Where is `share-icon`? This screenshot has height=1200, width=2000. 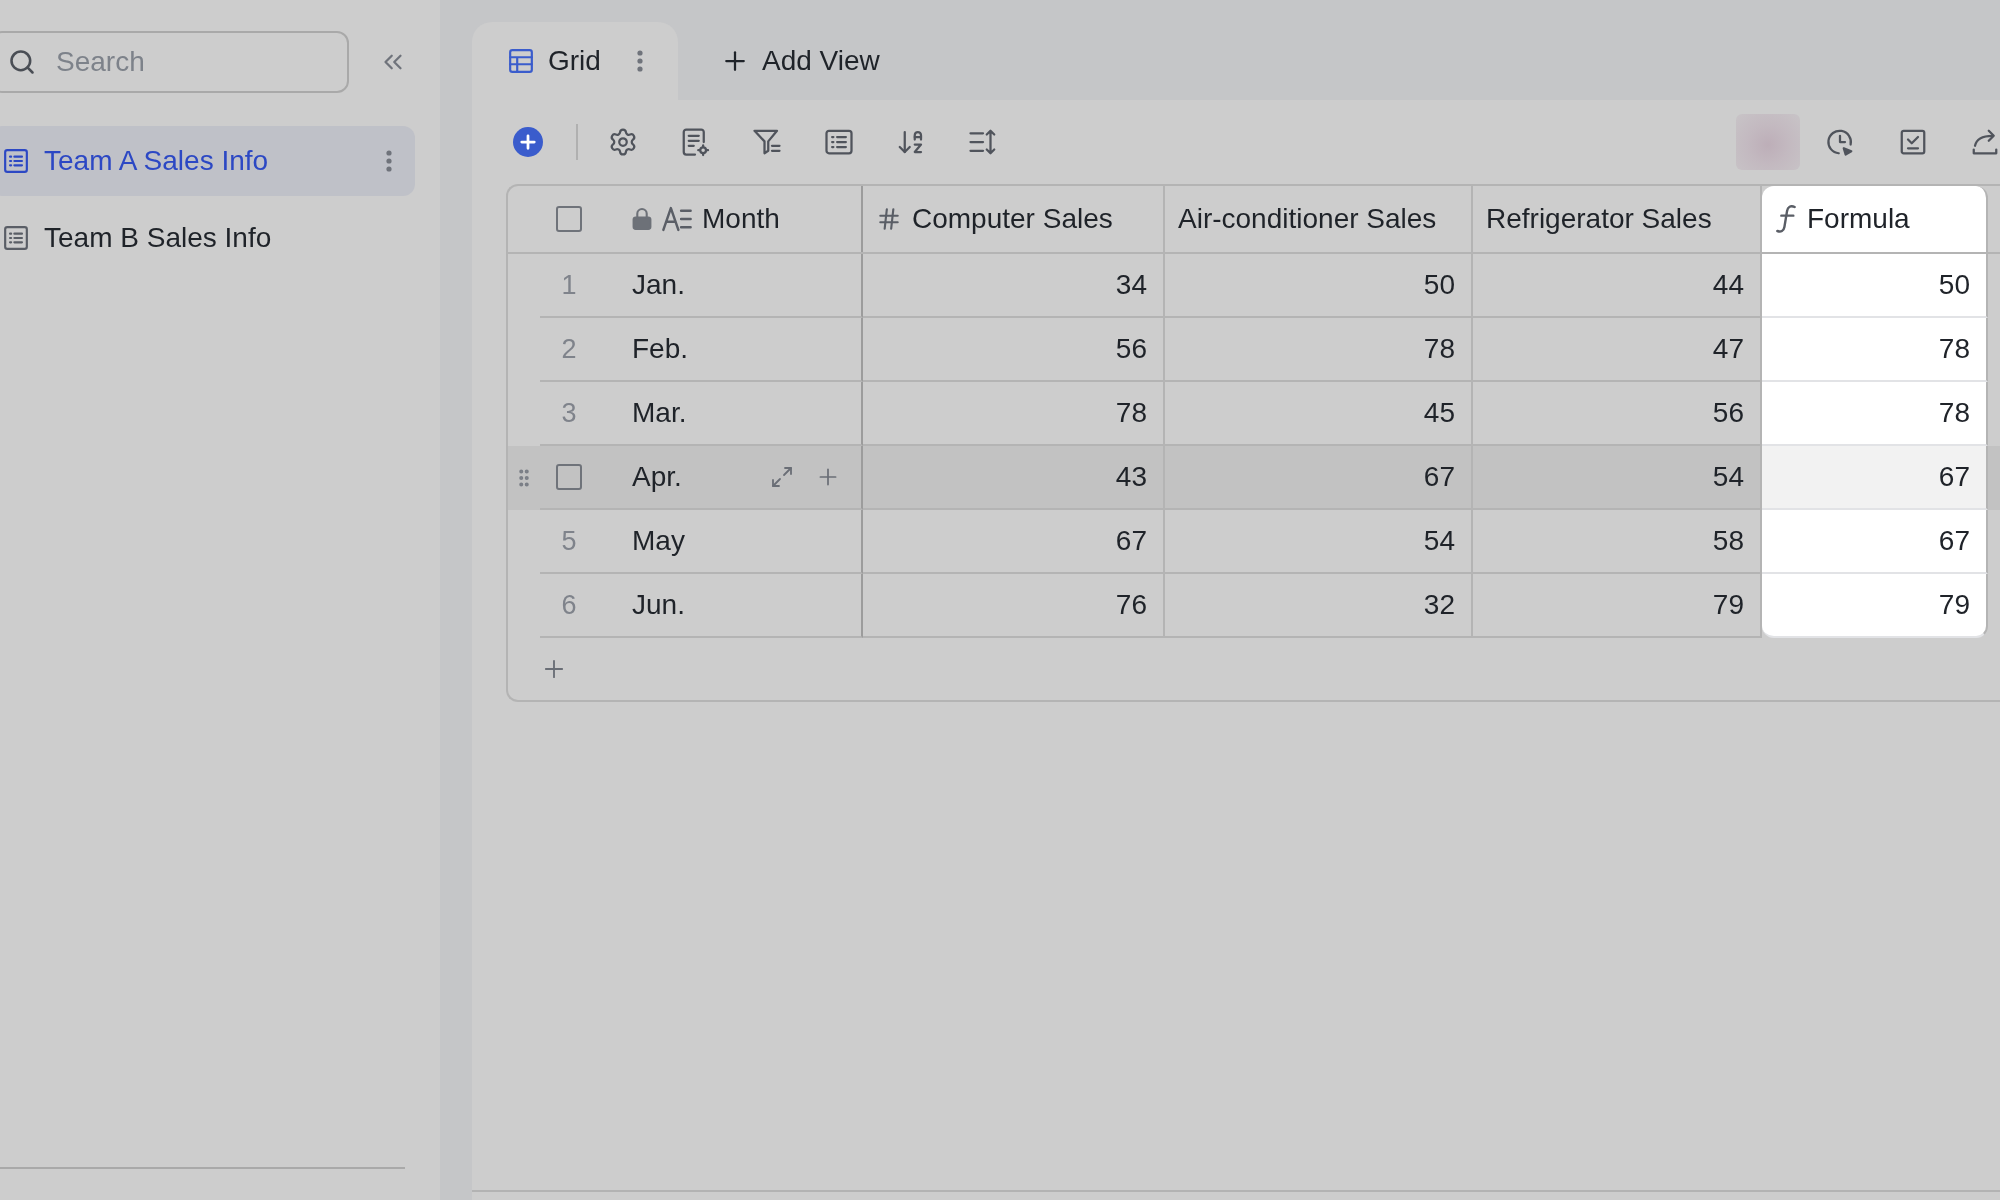 share-icon is located at coordinates (1985, 142).